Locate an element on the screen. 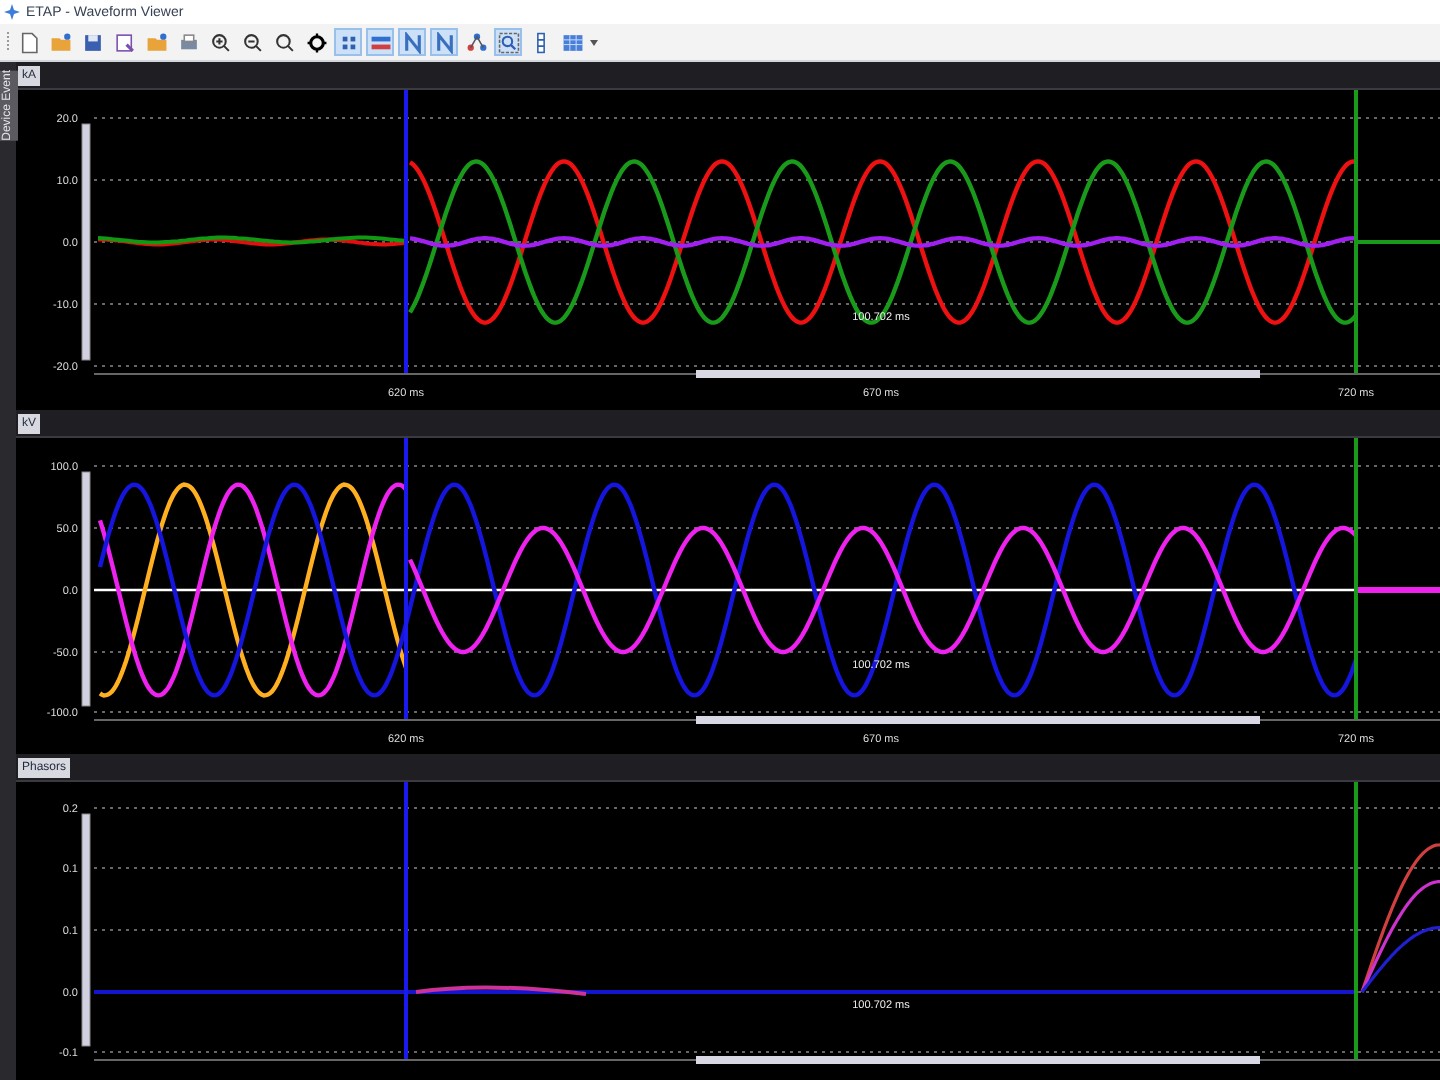  zoom-box-icon is located at coordinates (508, 42).